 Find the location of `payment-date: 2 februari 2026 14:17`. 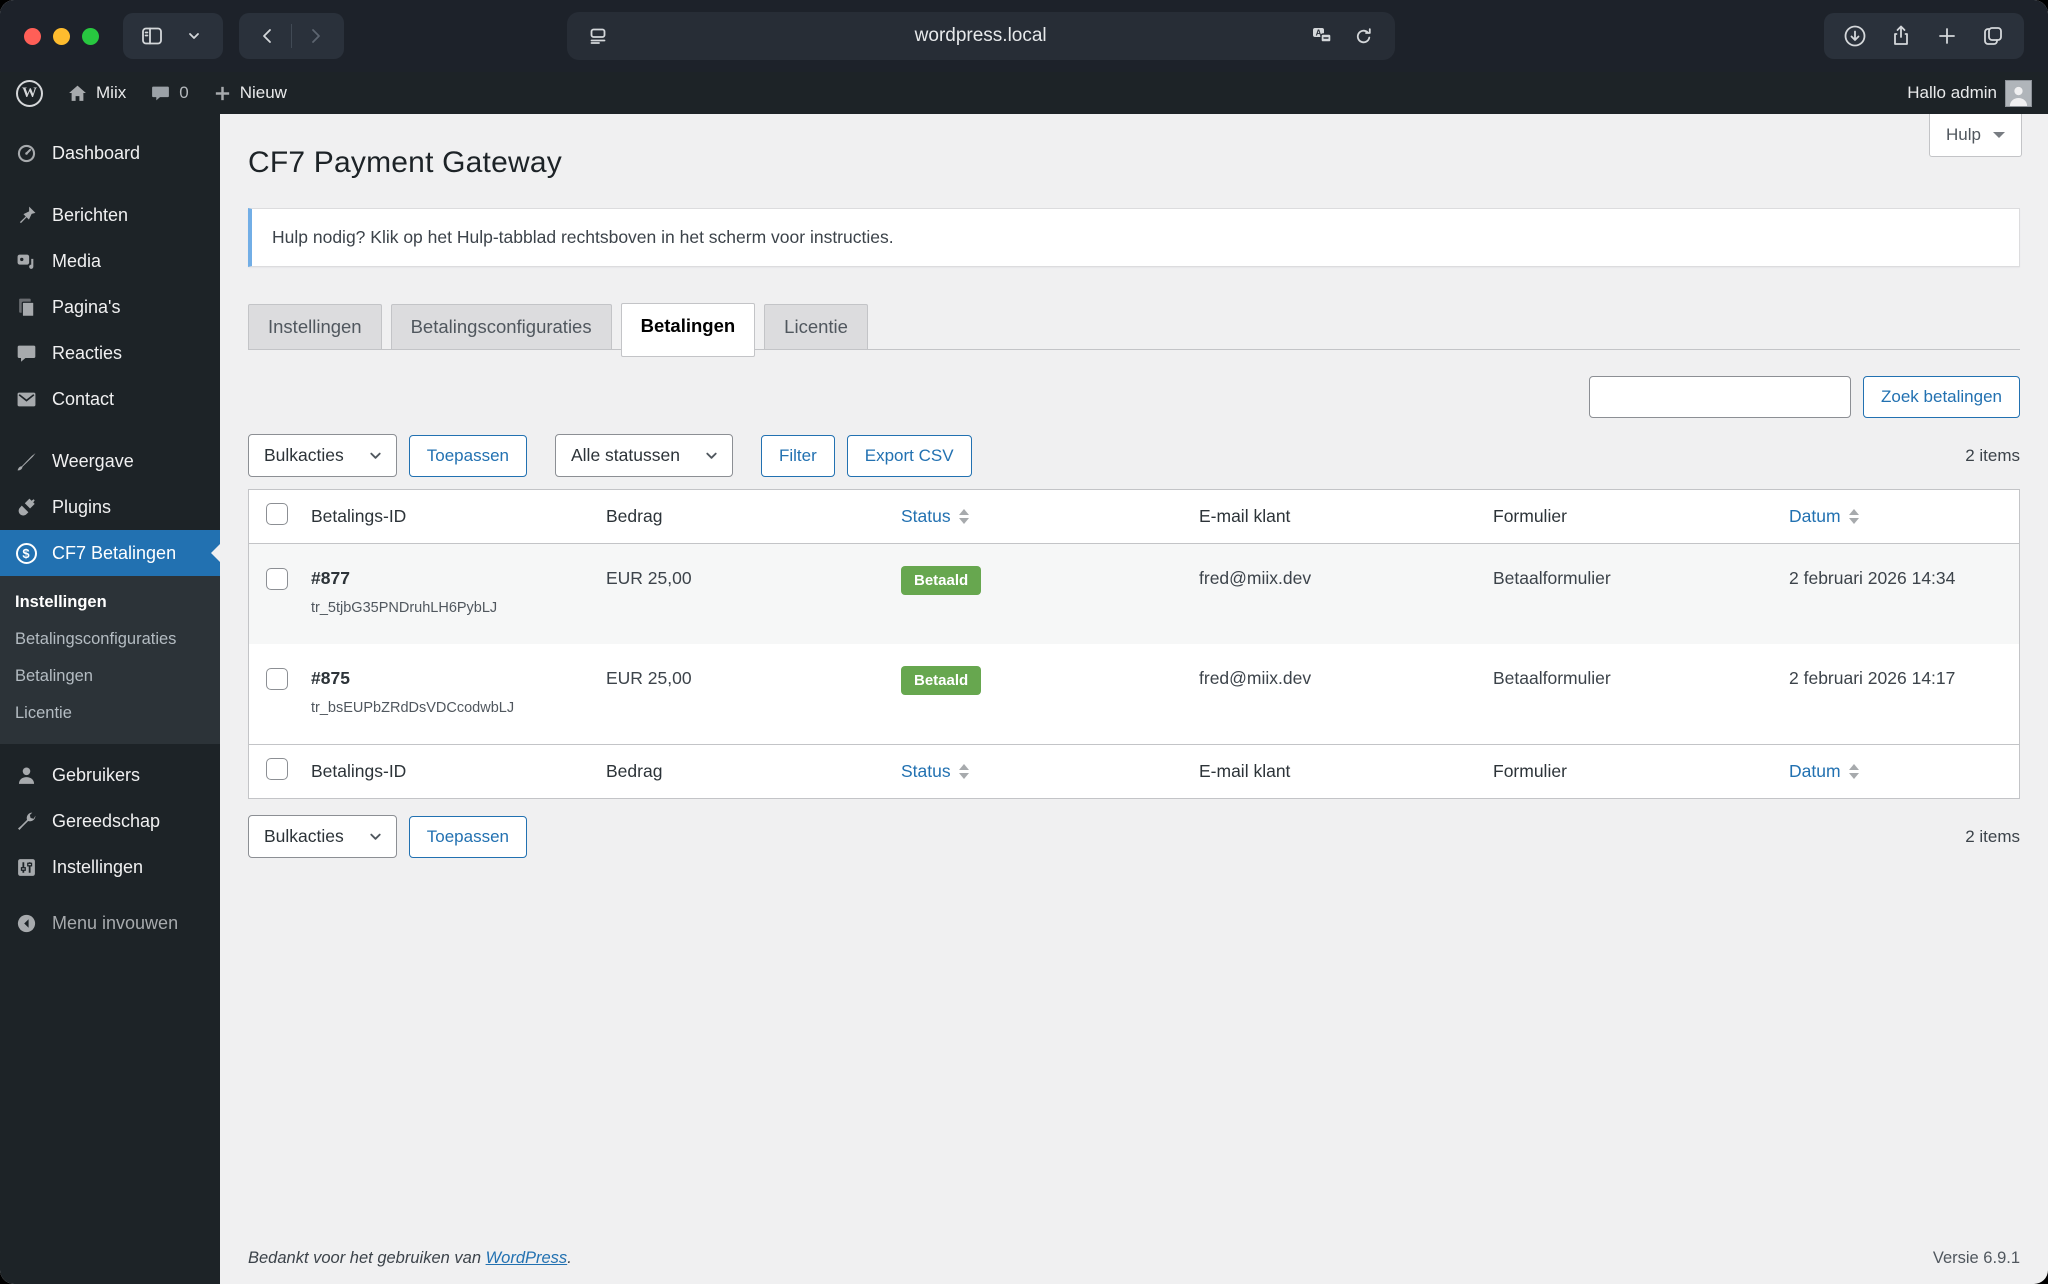

payment-date: 2 februari 2026 14:17 is located at coordinates (1872, 678).